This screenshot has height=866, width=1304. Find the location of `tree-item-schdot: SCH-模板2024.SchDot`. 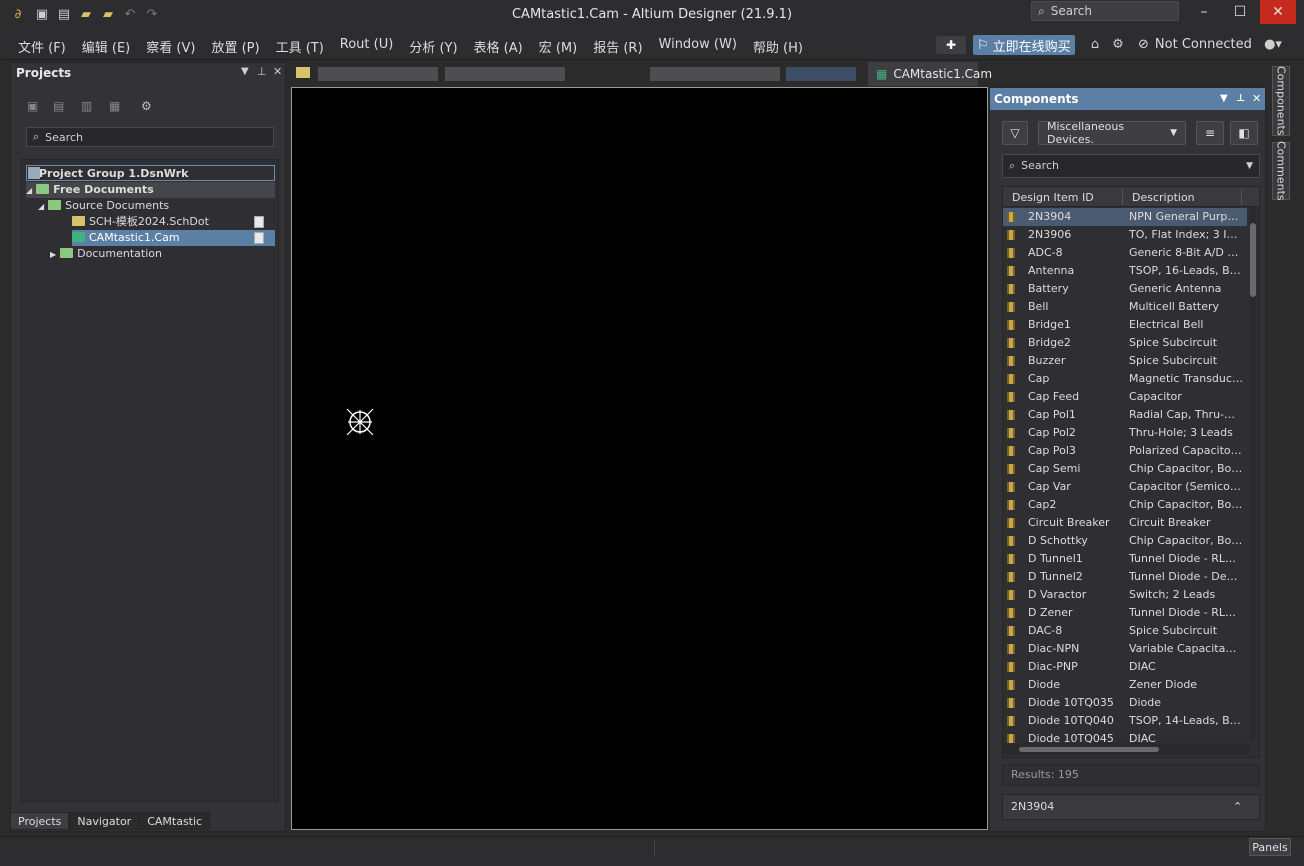

tree-item-schdot: SCH-模板2024.SchDot is located at coordinates (172, 222).